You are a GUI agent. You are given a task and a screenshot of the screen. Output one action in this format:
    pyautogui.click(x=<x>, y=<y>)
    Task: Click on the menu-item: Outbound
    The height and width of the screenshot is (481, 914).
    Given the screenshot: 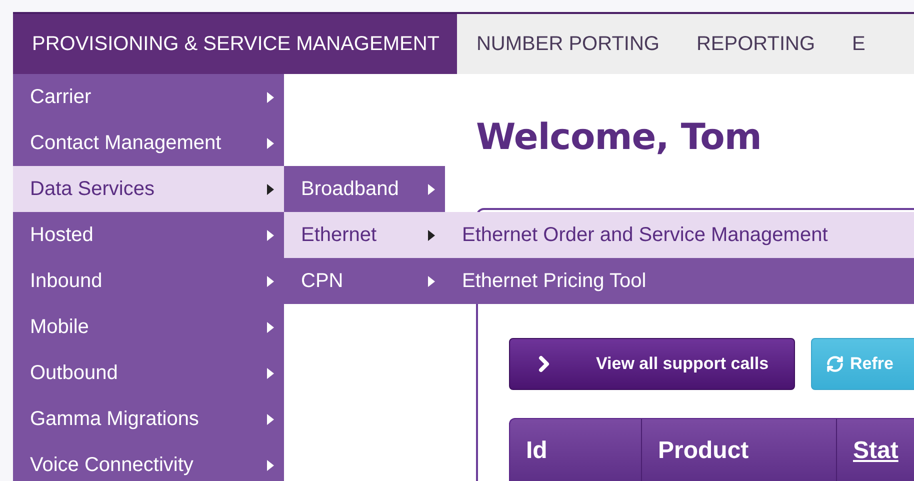 What is the action you would take?
    pyautogui.click(x=148, y=373)
    